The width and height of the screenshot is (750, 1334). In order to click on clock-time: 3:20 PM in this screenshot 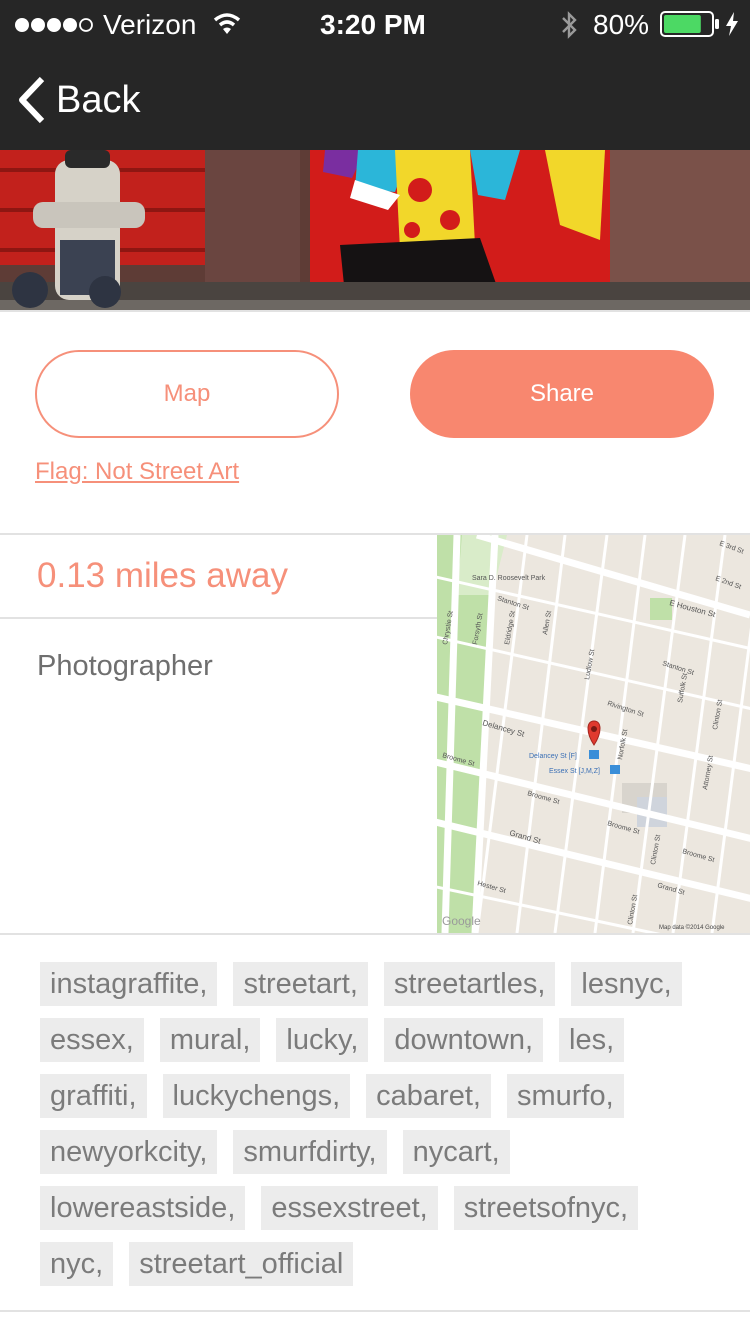, I will do `click(373, 24)`.